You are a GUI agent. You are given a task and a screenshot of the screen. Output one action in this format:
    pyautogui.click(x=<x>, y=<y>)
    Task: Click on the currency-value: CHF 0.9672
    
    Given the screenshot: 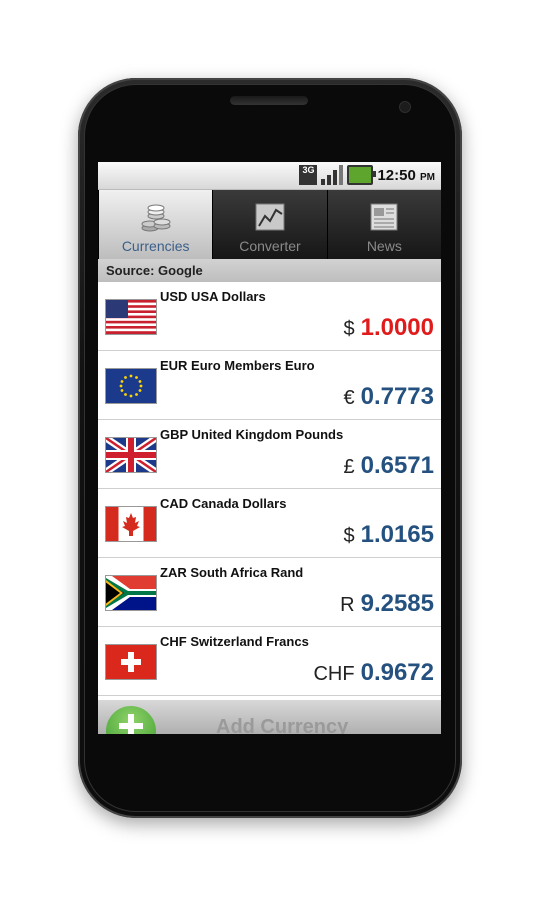 What is the action you would take?
    pyautogui.click(x=373, y=673)
    